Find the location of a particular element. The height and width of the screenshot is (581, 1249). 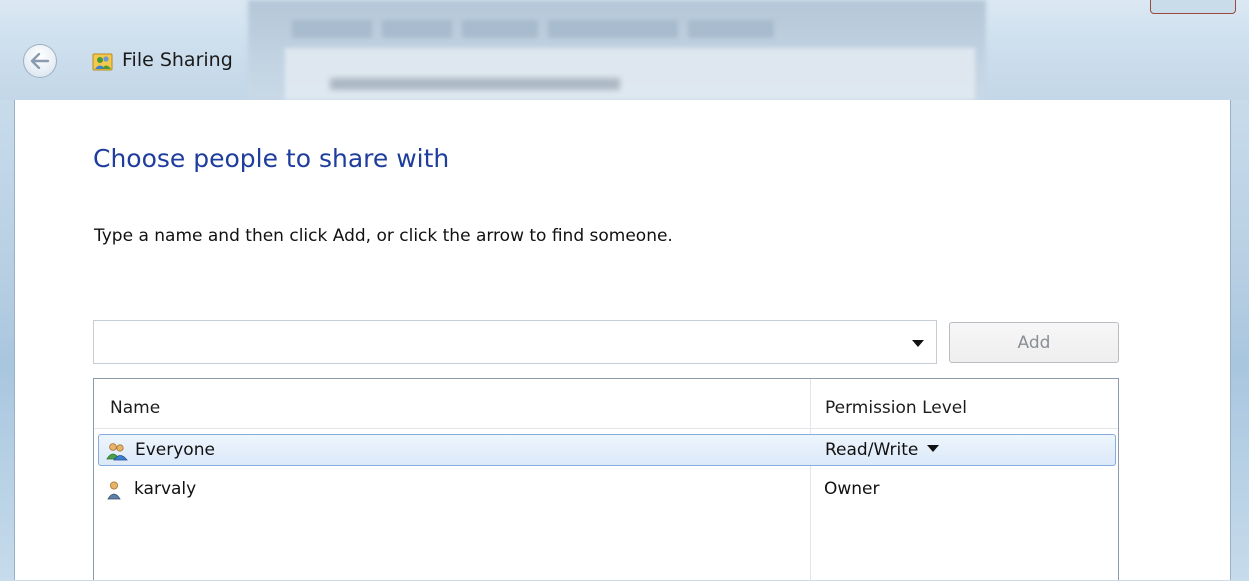

back-button is located at coordinates (40, 61).